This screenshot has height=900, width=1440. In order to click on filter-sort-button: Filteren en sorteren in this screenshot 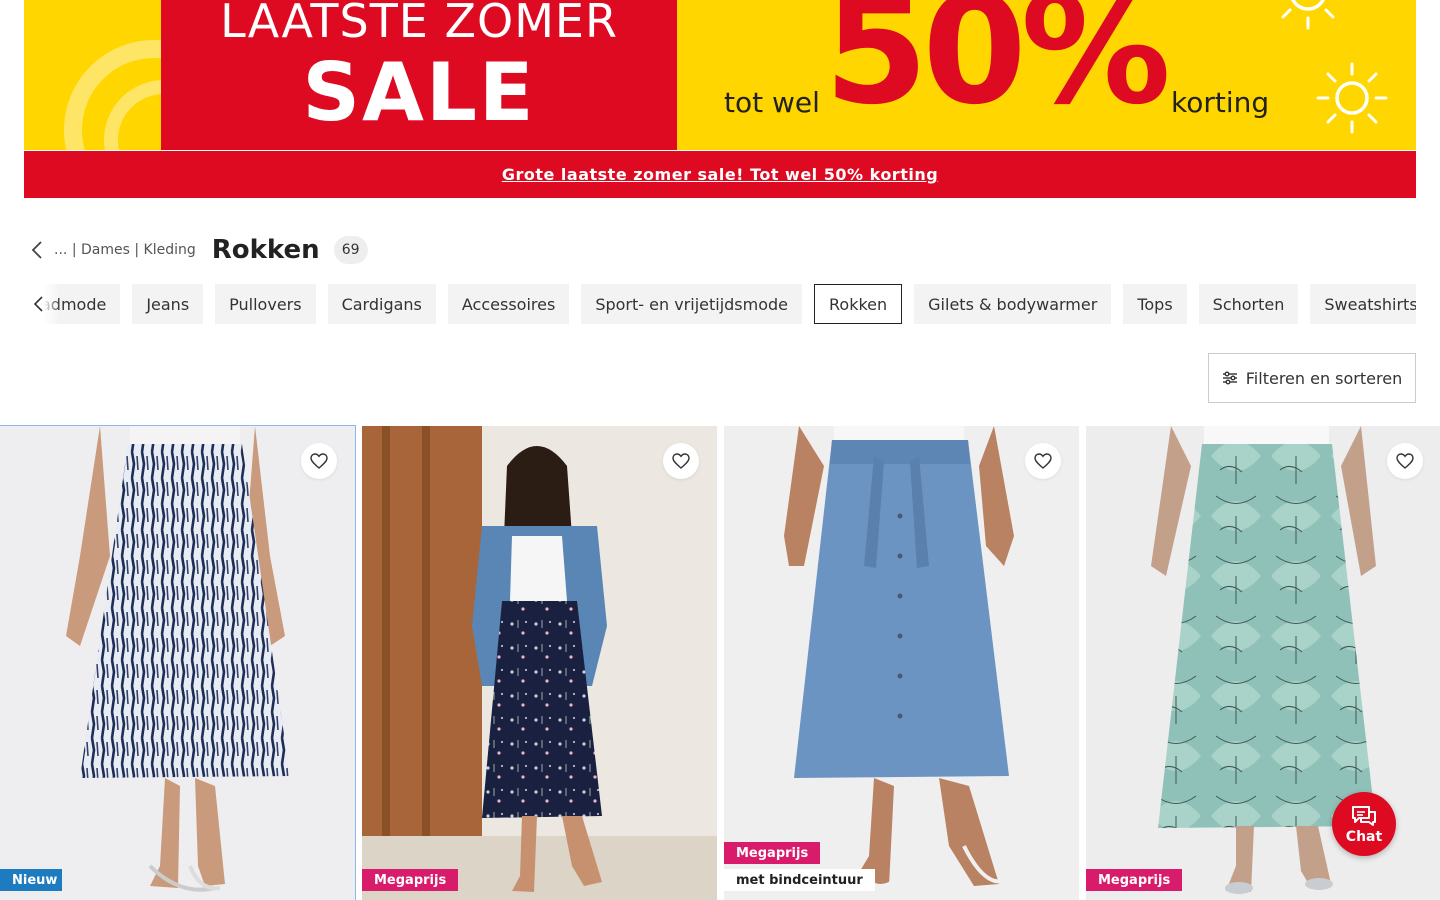, I will do `click(1312, 378)`.